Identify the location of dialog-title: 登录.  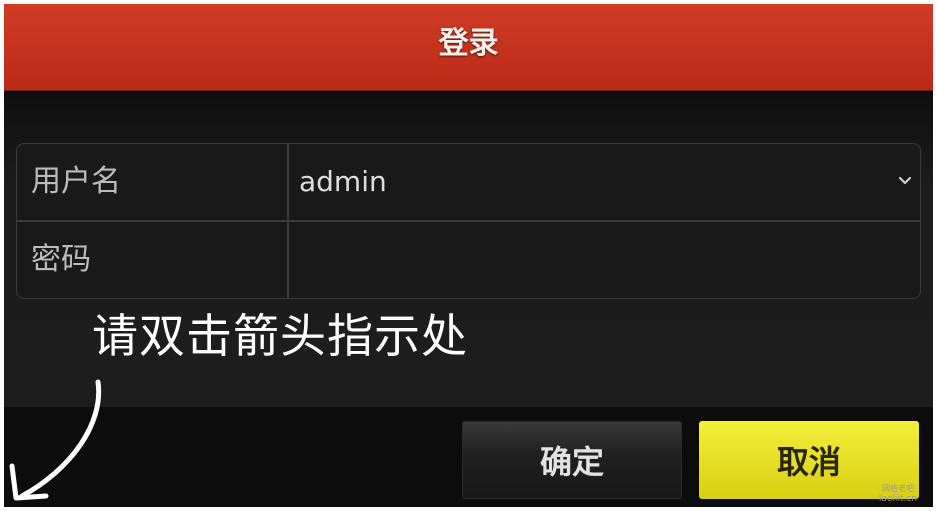
(468, 43).